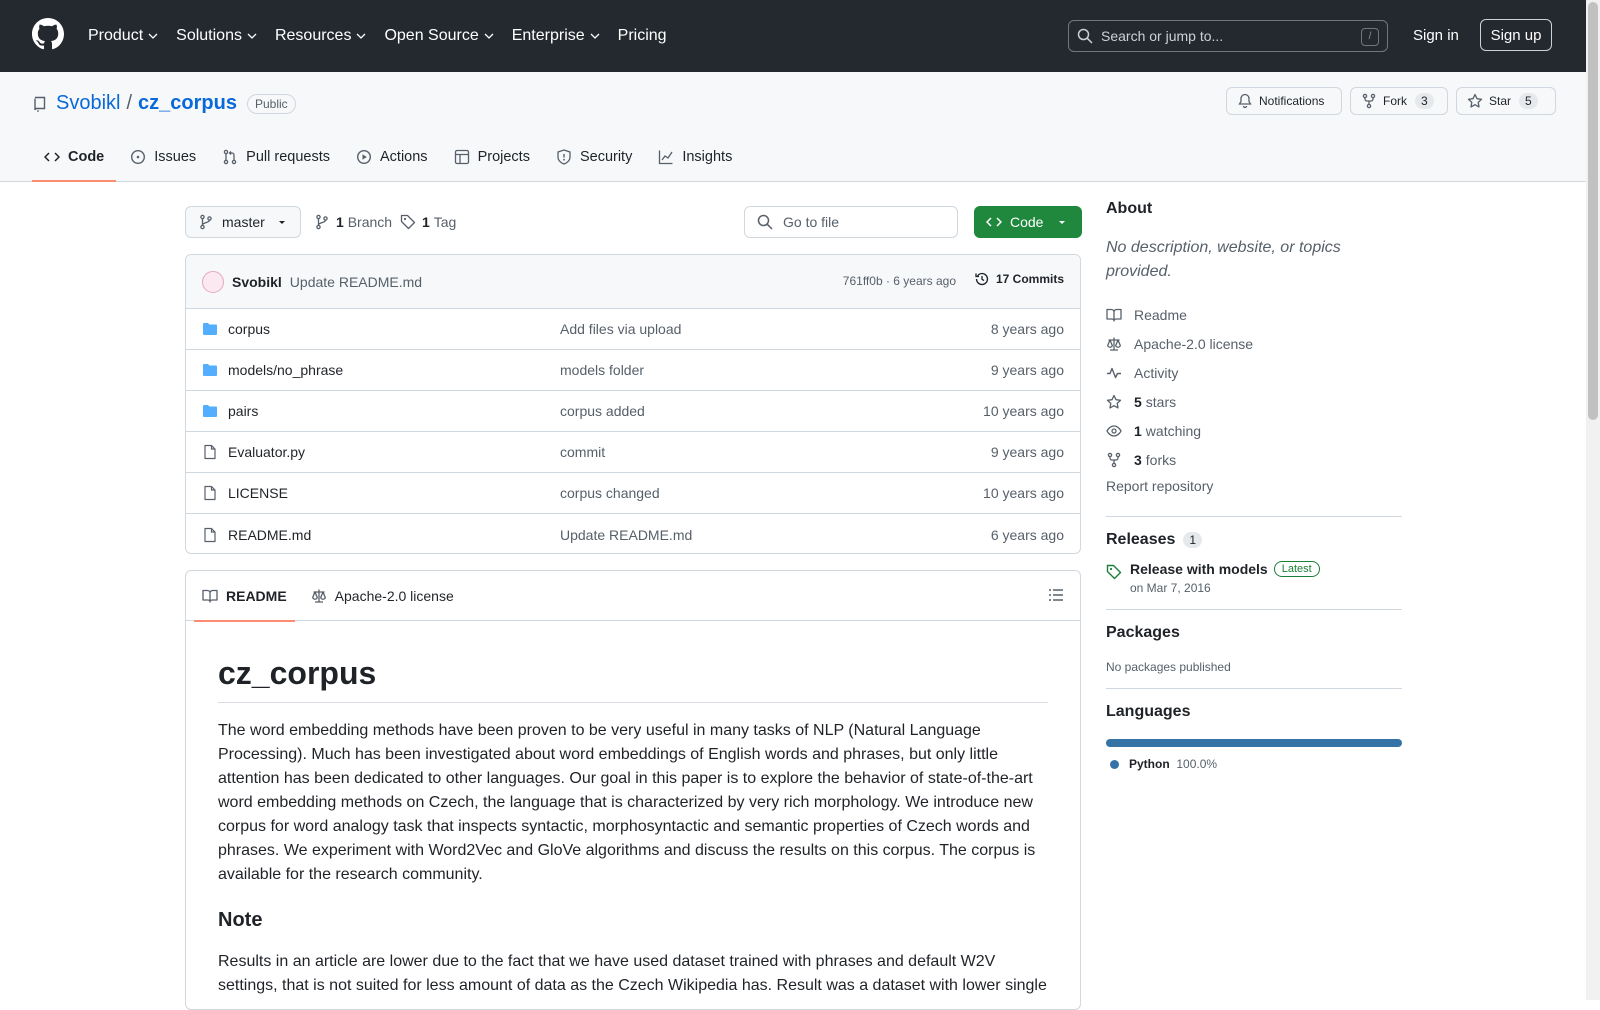 The height and width of the screenshot is (1010, 1600). I want to click on license-link: Apache-2.0 license, so click(1254, 343).